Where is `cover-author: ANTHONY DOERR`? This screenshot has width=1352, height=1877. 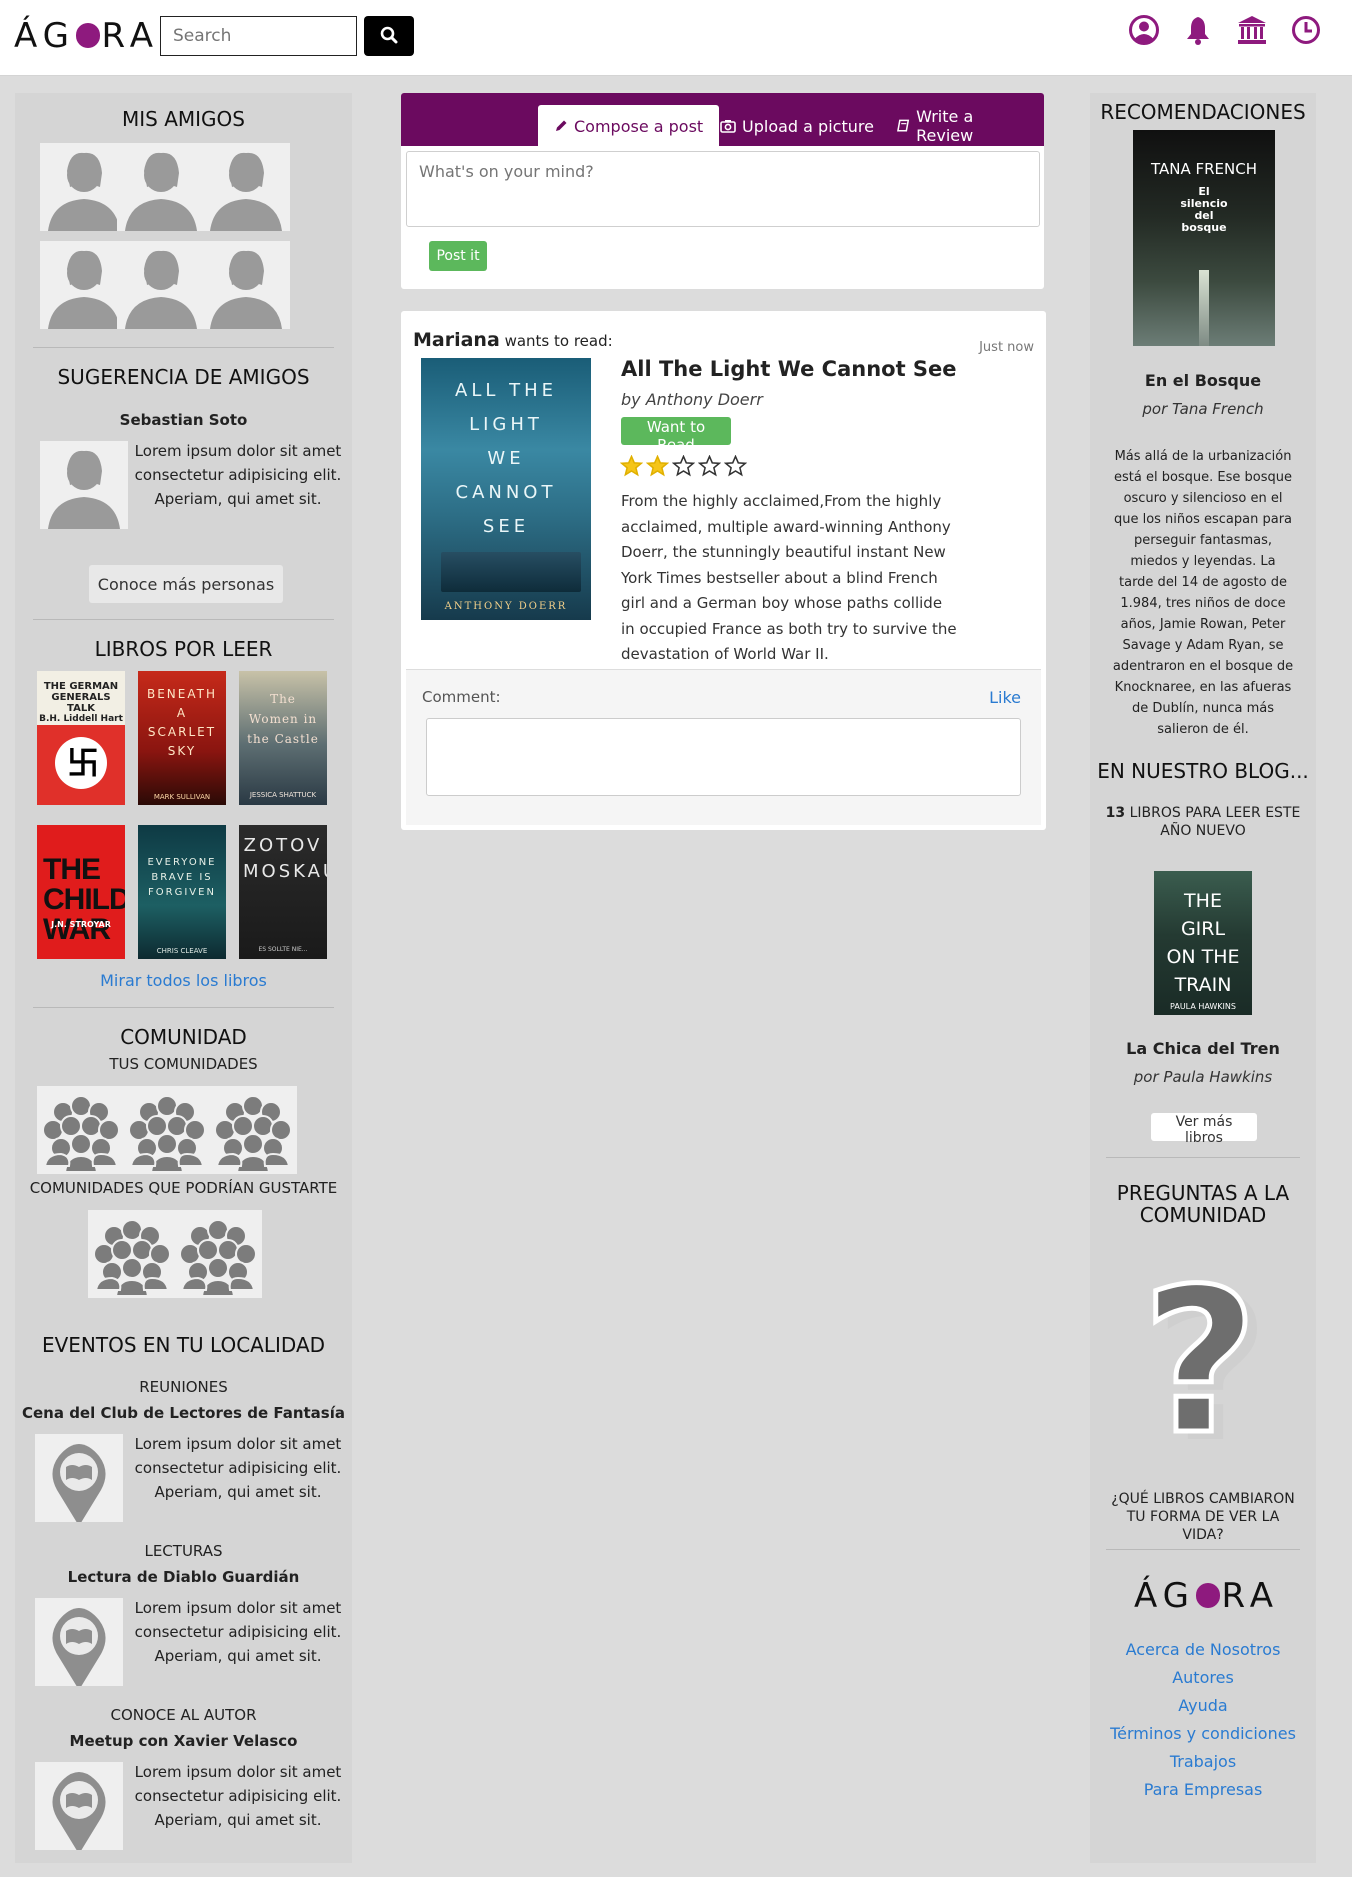 cover-author: ANTHONY DOERR is located at coordinates (506, 606).